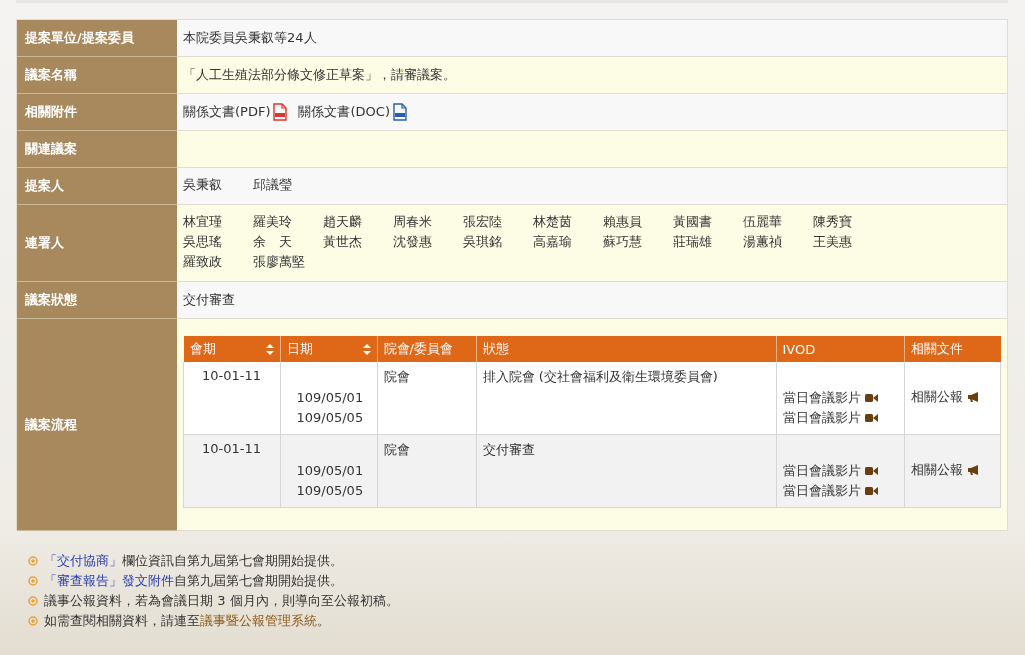  Describe the element at coordinates (203, 242) in the screenshot. I see `person-name: 吳思瑤` at that location.